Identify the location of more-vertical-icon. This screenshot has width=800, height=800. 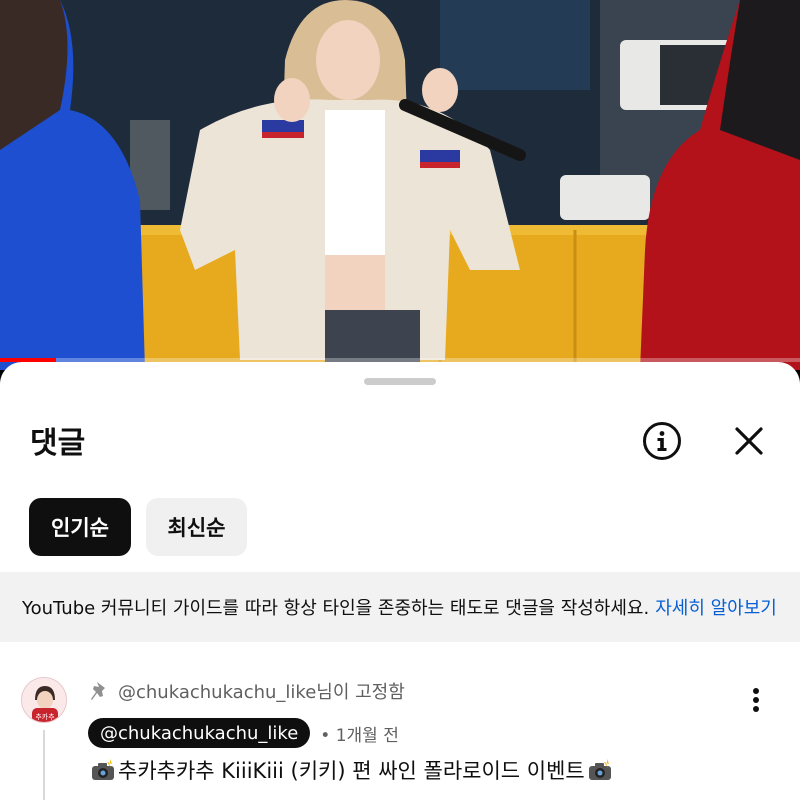
(756, 700).